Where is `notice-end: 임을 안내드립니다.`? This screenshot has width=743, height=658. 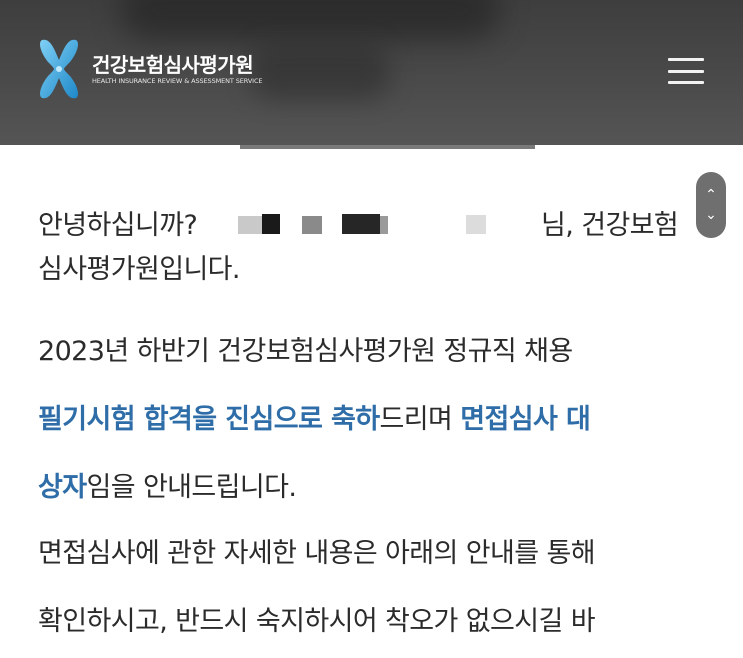
notice-end: 임을 안내드립니다. is located at coordinates (191, 487).